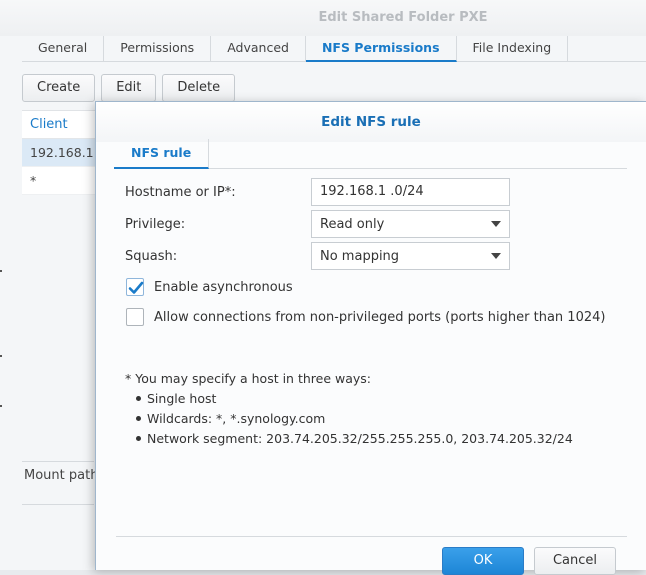 The image size is (646, 575). Describe the element at coordinates (162, 154) in the screenshot. I see `tab-nfs-rule: NFS rule` at that location.